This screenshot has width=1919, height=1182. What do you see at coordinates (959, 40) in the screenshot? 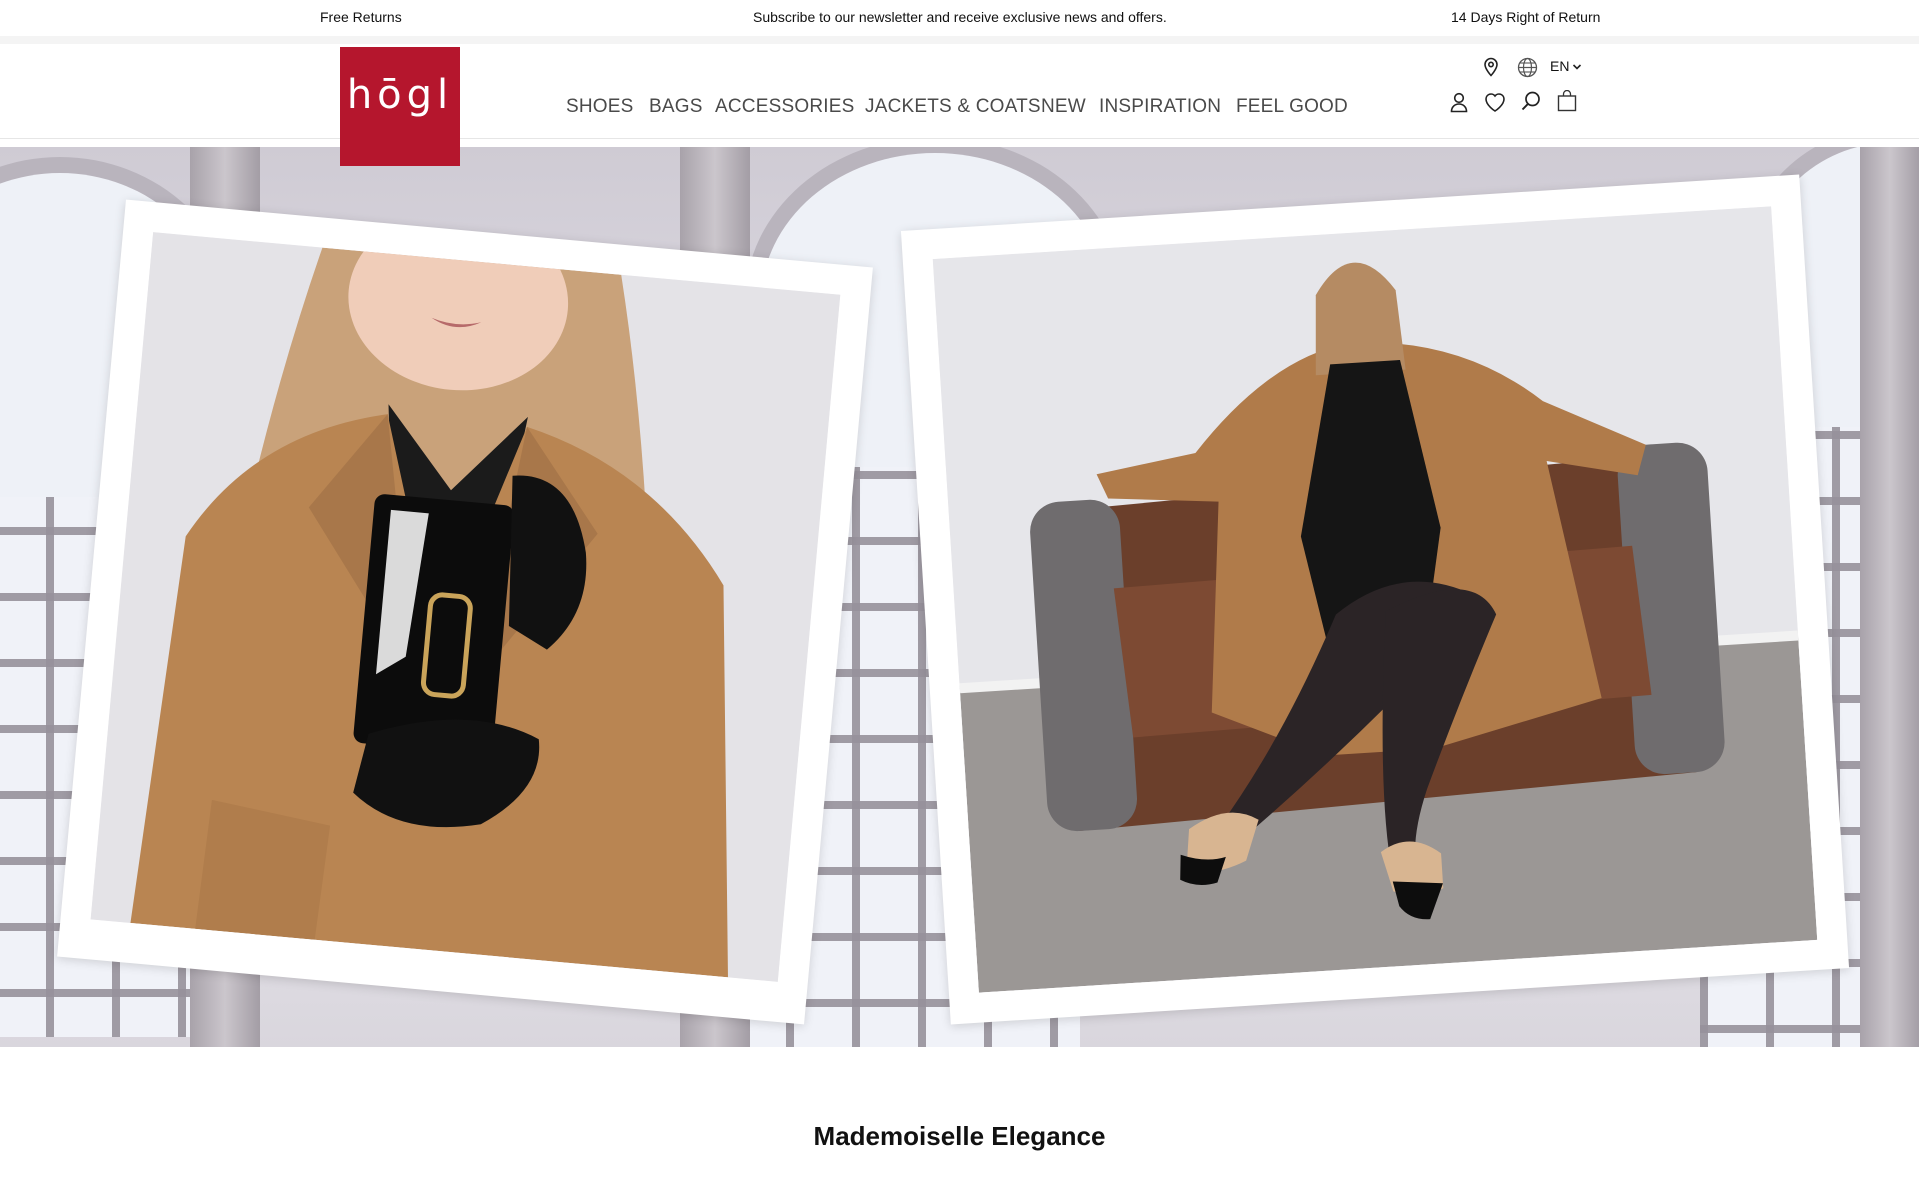
I see `promo-divider` at bounding box center [959, 40].